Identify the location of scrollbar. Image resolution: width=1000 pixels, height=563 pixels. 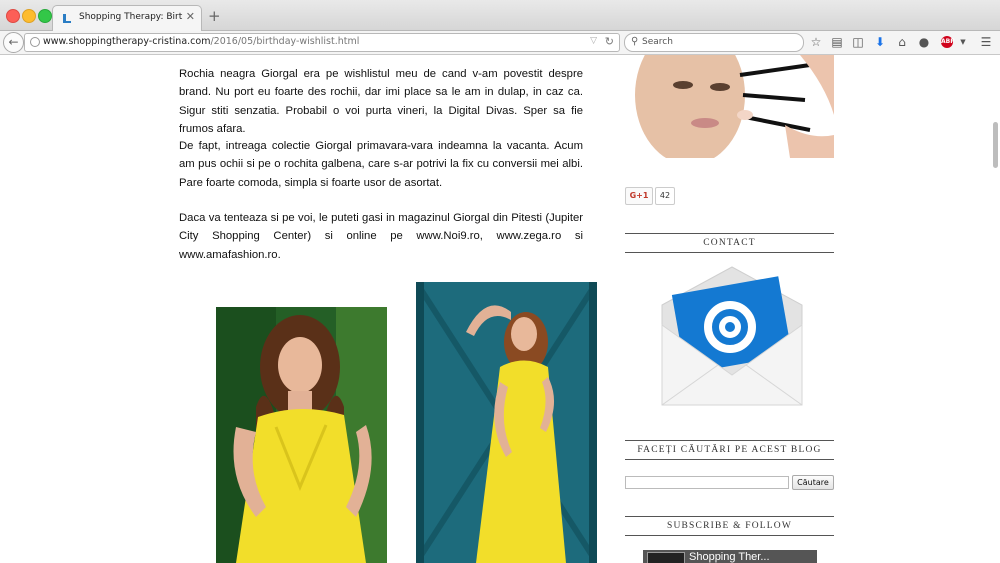
(995, 309).